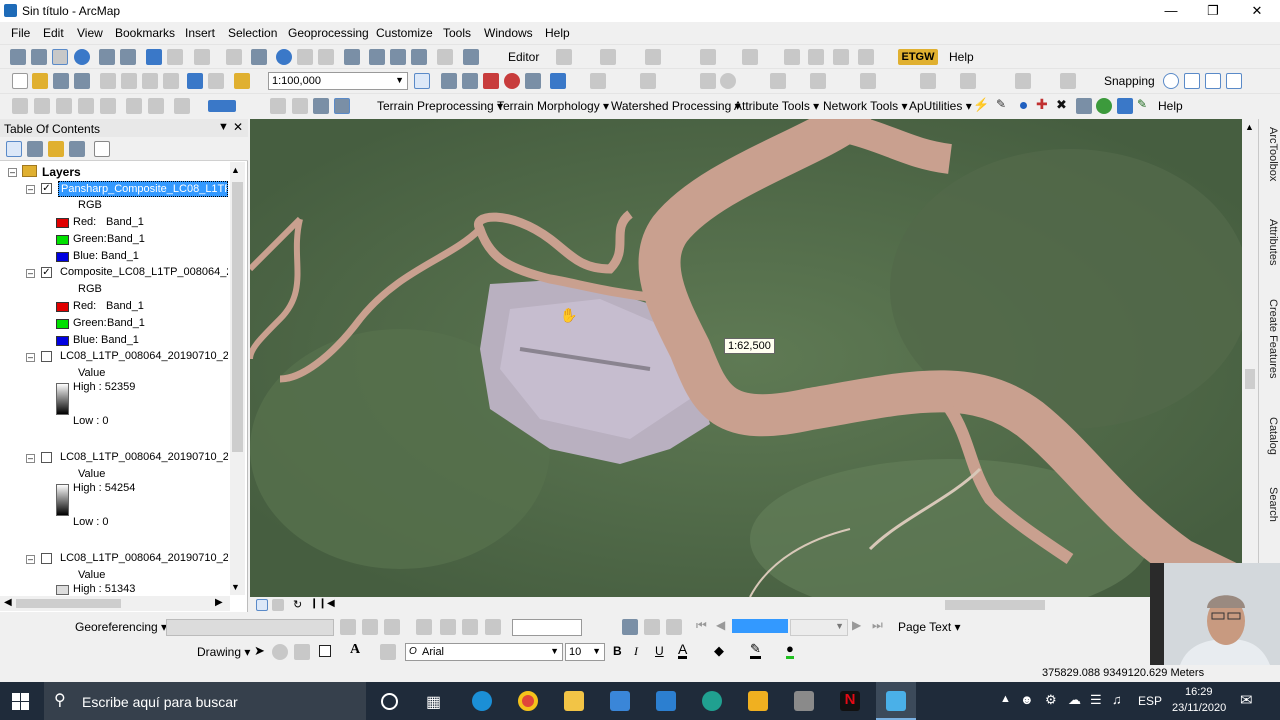 The image size is (1280, 720). What do you see at coordinates (491, 81) in the screenshot?
I see `search-window-icon` at bounding box center [491, 81].